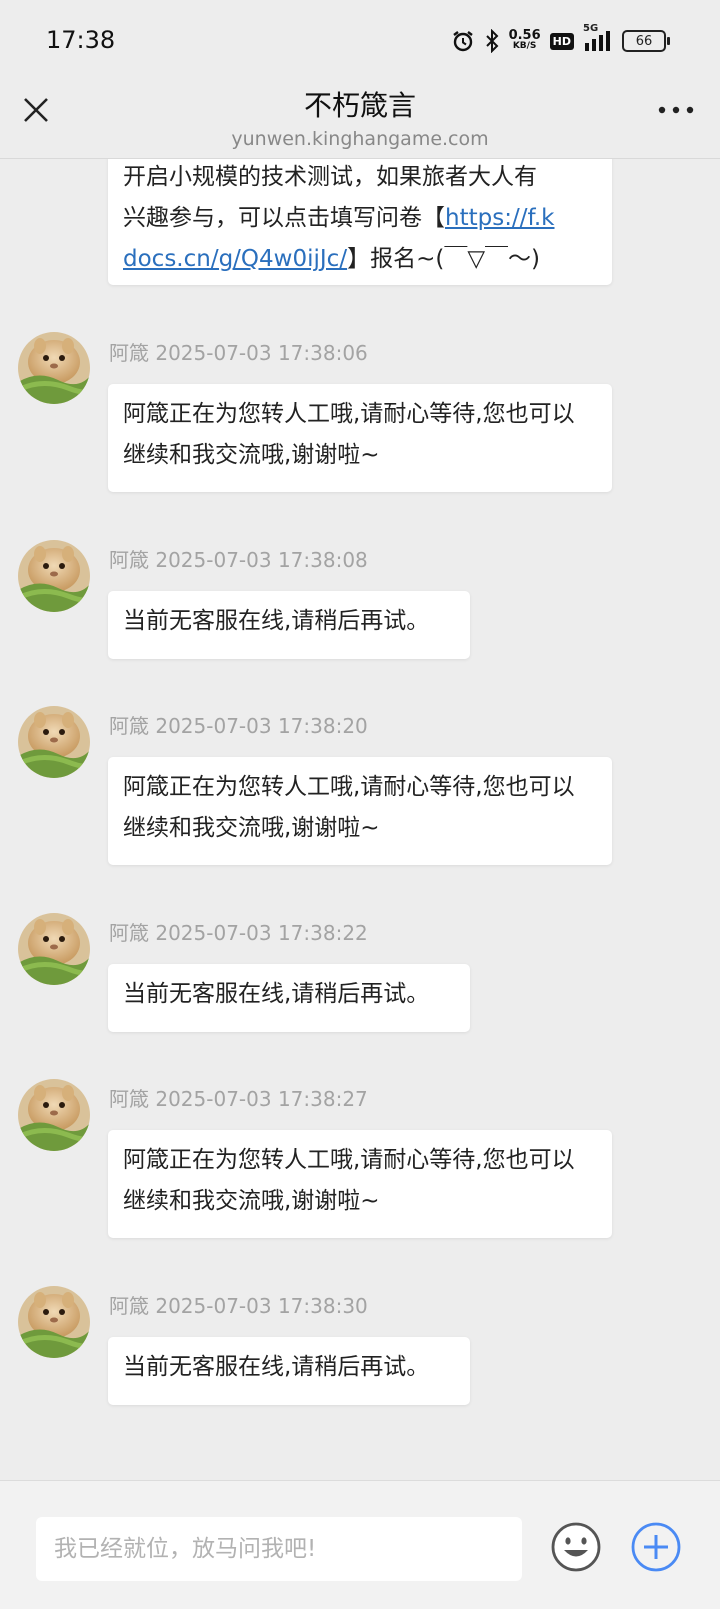 Image resolution: width=720 pixels, height=1609 pixels. I want to click on net-speed-value: 0.56, so click(524, 35).